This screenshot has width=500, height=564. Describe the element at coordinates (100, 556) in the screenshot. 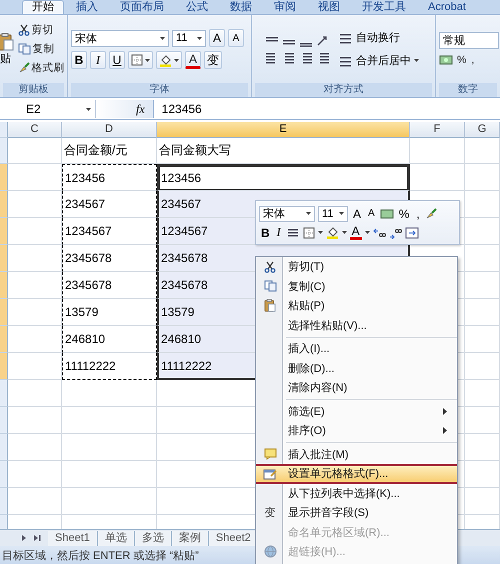

I see `status-text: 目标区域，然后按 ENTER 或选择 “粘贴”` at that location.